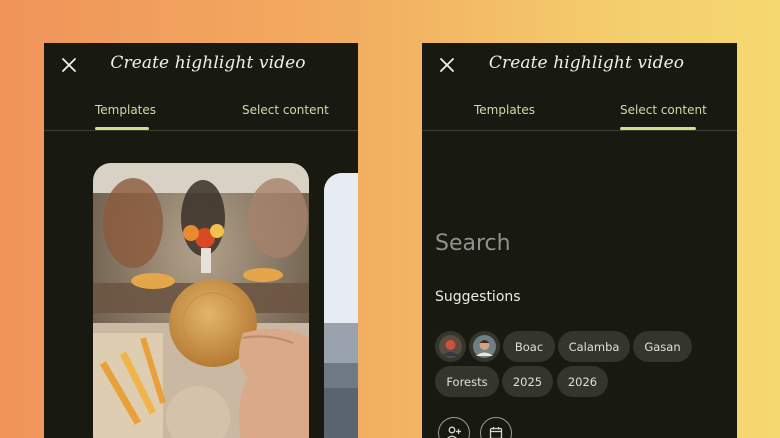 The height and width of the screenshot is (438, 780). Describe the element at coordinates (496, 432) in the screenshot. I see `calendar-icon` at that location.